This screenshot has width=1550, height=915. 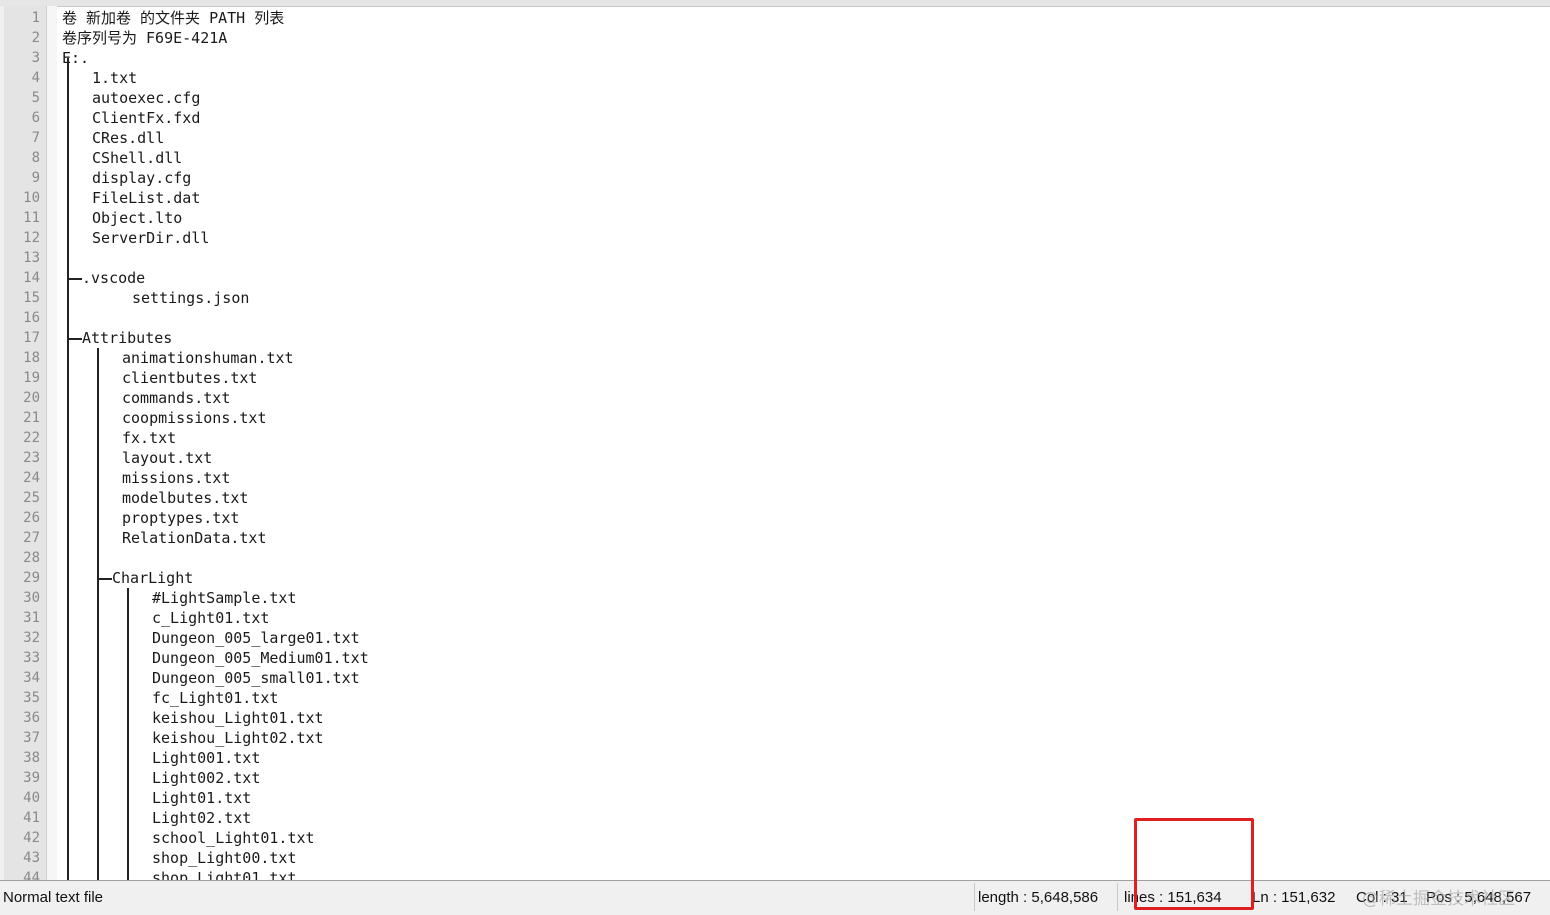 What do you see at coordinates (775, 138) in the screenshot?
I see `editor-line: 7 CRes.dll` at bounding box center [775, 138].